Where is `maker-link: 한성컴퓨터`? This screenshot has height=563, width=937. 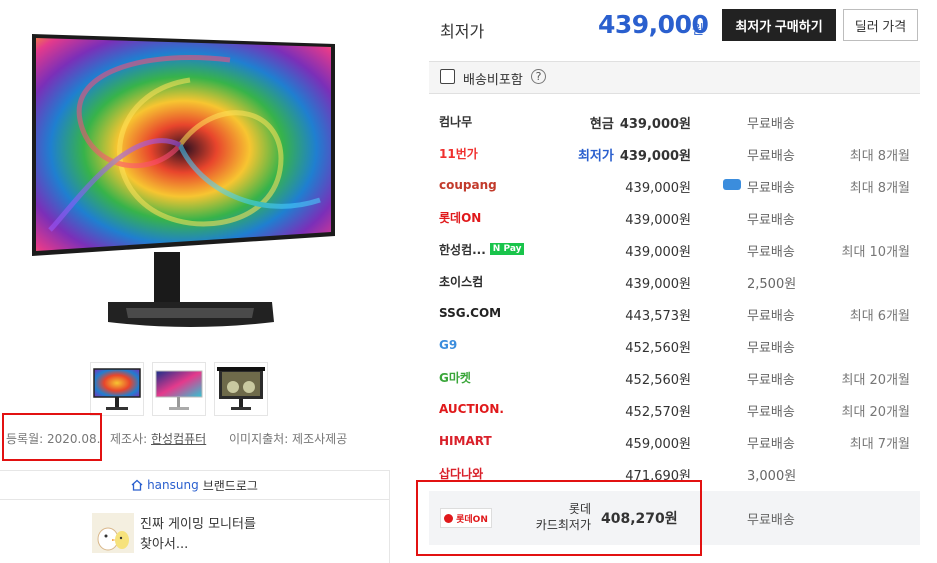 maker-link: 한성컴퓨터 is located at coordinates (178, 439).